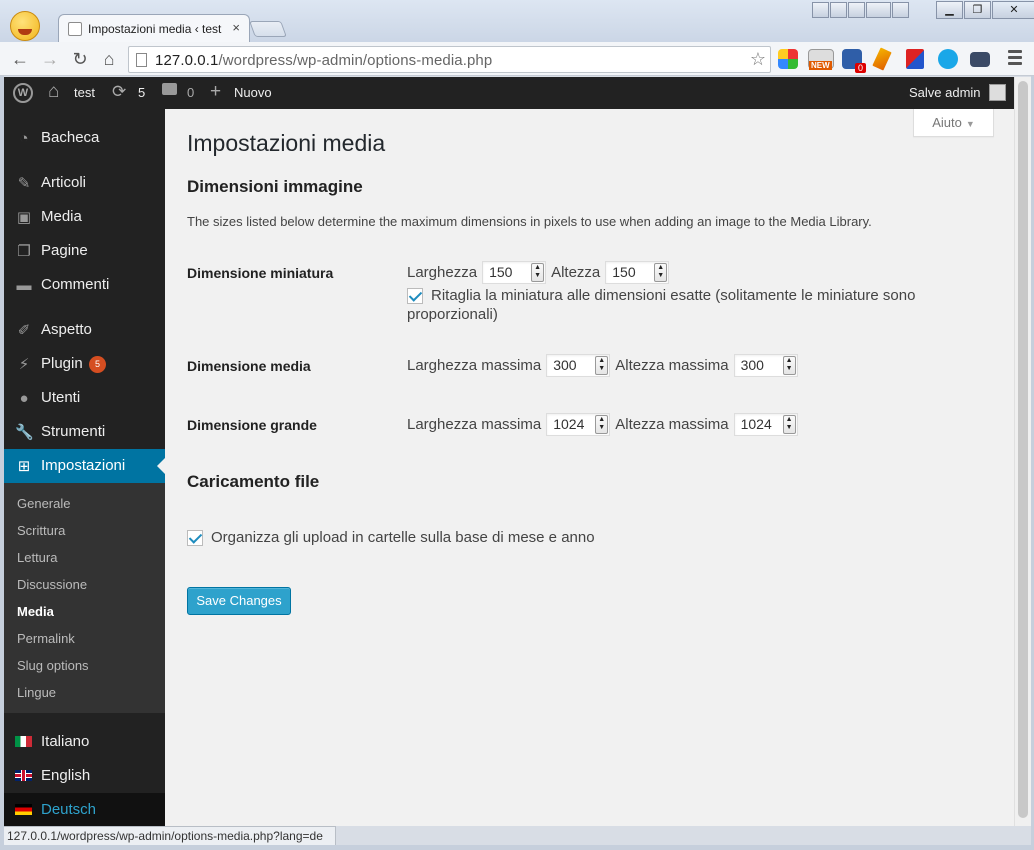 The width and height of the screenshot is (1034, 850). I want to click on submenu-scrittura: Scrittura, so click(41, 530).